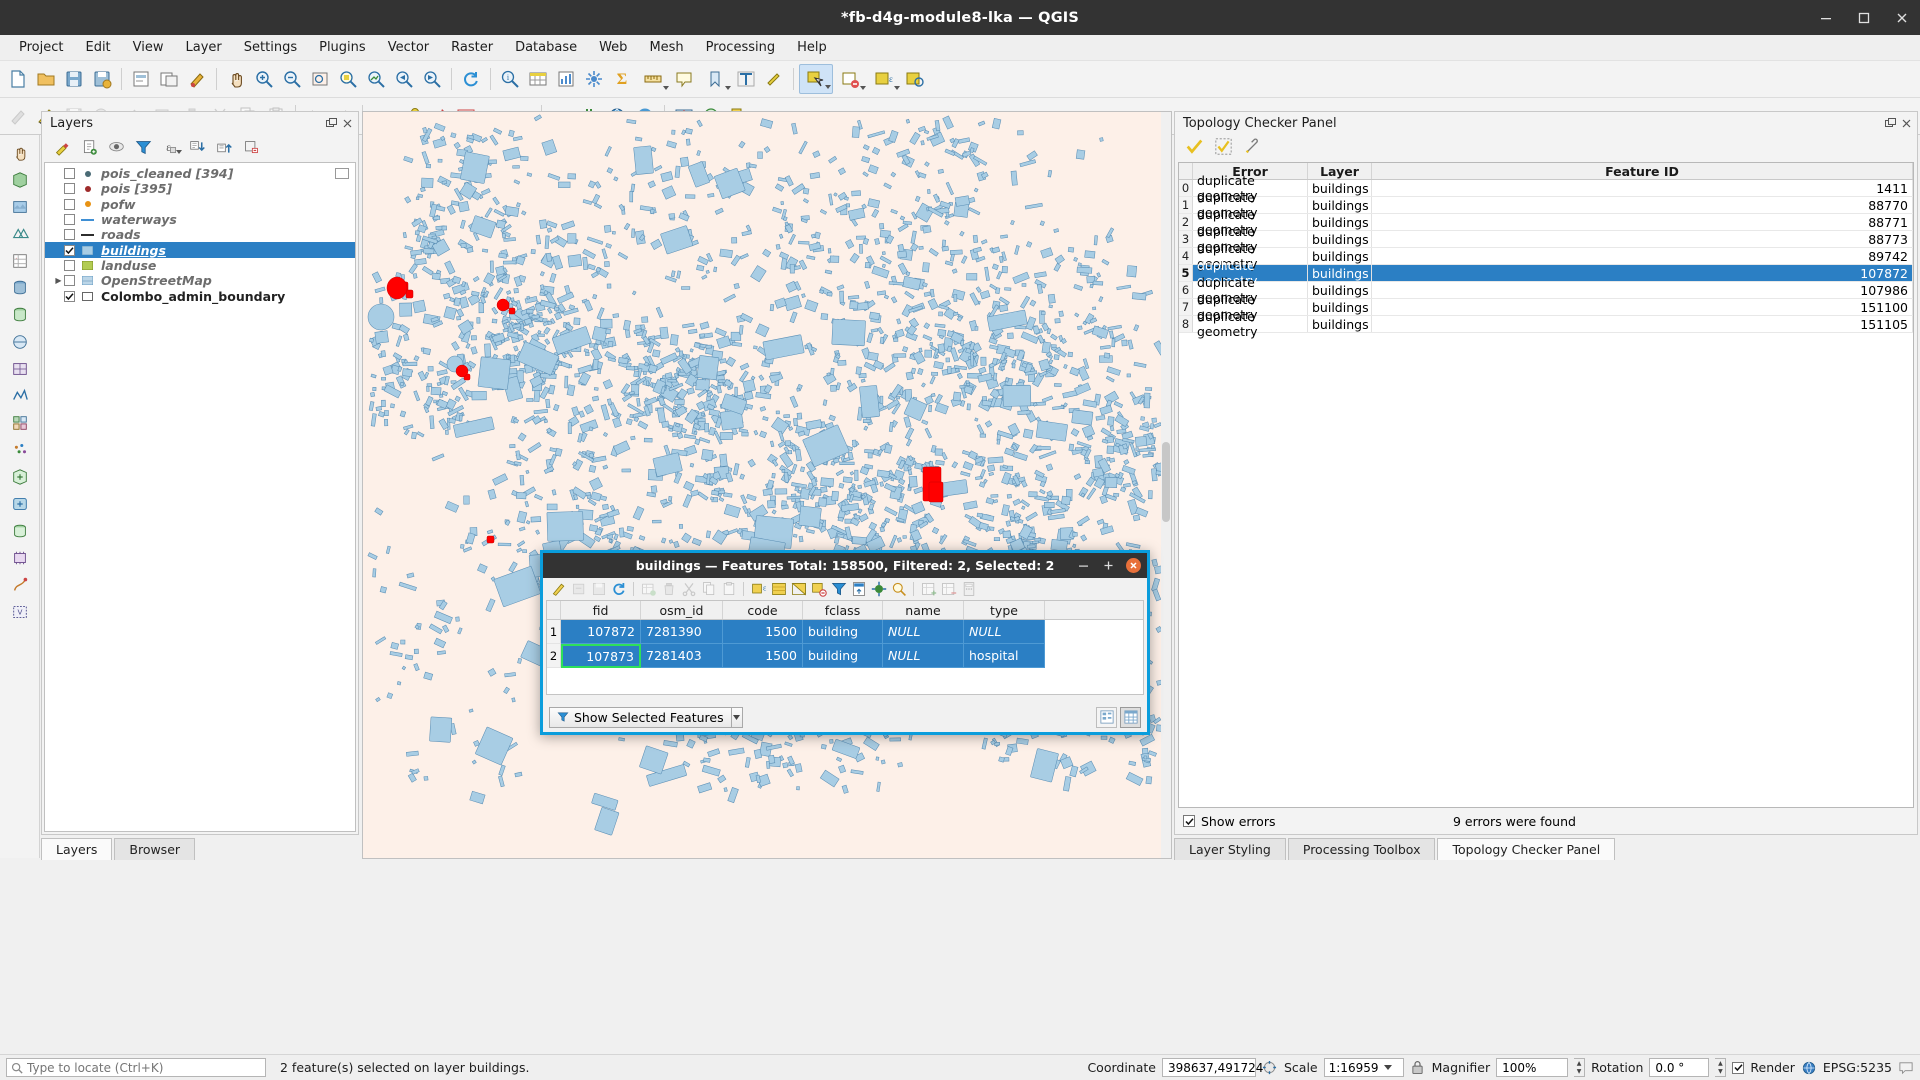 The height and width of the screenshot is (1080, 1920). Describe the element at coordinates (858, 589) in the screenshot. I see `move-selection-to-top-icon` at that location.